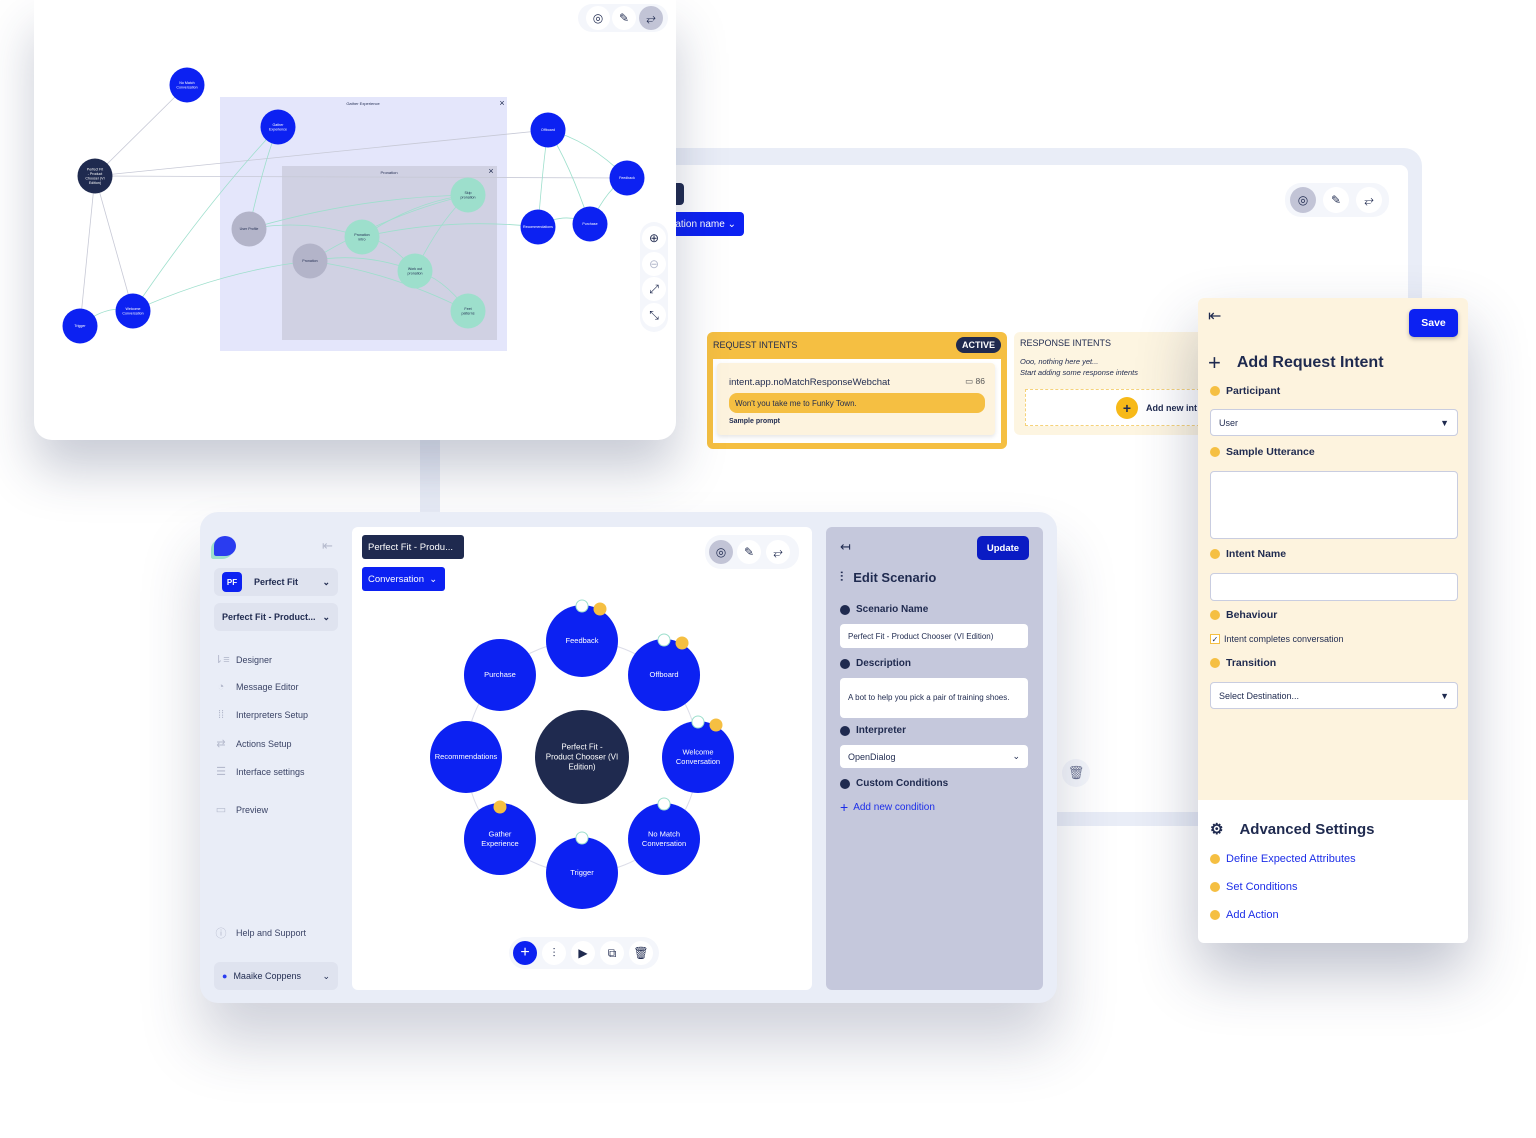 The image size is (1536, 1138). Describe the element at coordinates (612, 953) in the screenshot. I see `duplicate-button: ⧉` at that location.